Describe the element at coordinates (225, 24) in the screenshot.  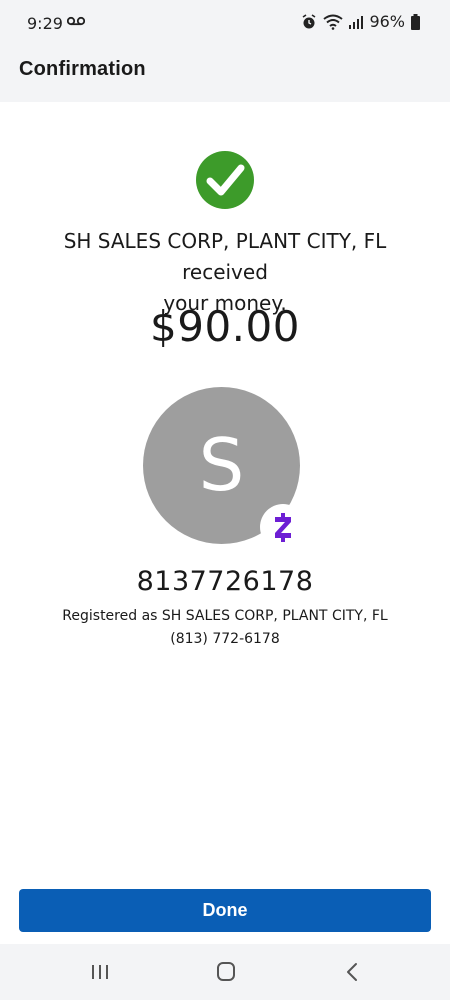
I see `status-bar: 9:29 96%` at that location.